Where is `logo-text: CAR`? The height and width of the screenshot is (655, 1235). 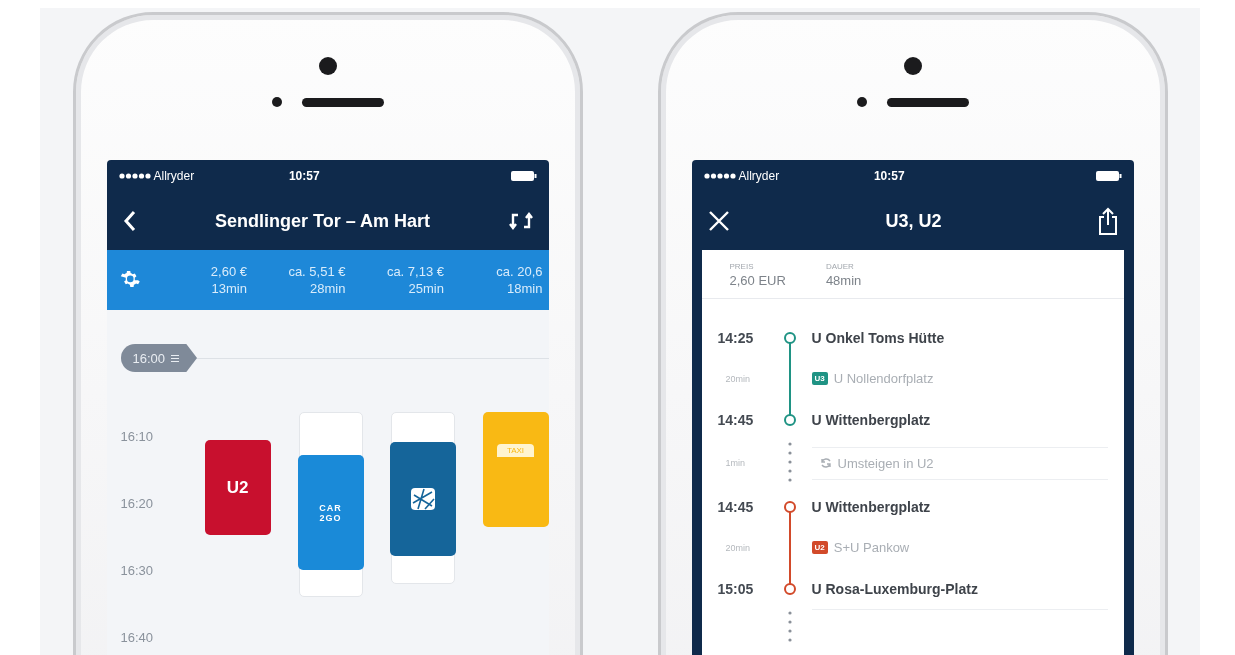
logo-text: CAR is located at coordinates (330, 507).